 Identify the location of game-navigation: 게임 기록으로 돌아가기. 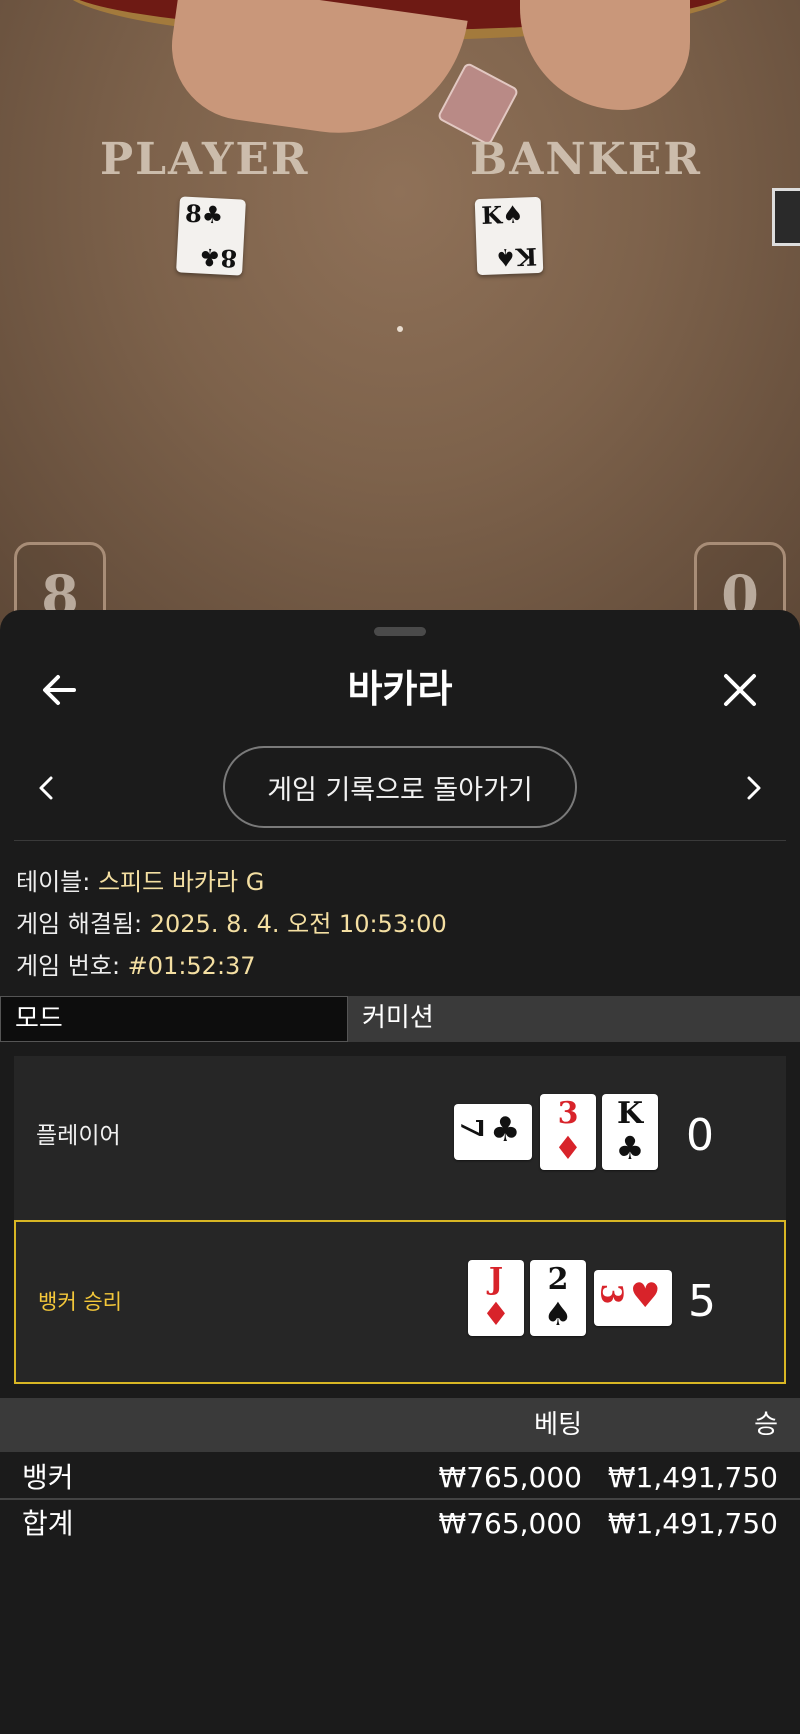
(400, 788).